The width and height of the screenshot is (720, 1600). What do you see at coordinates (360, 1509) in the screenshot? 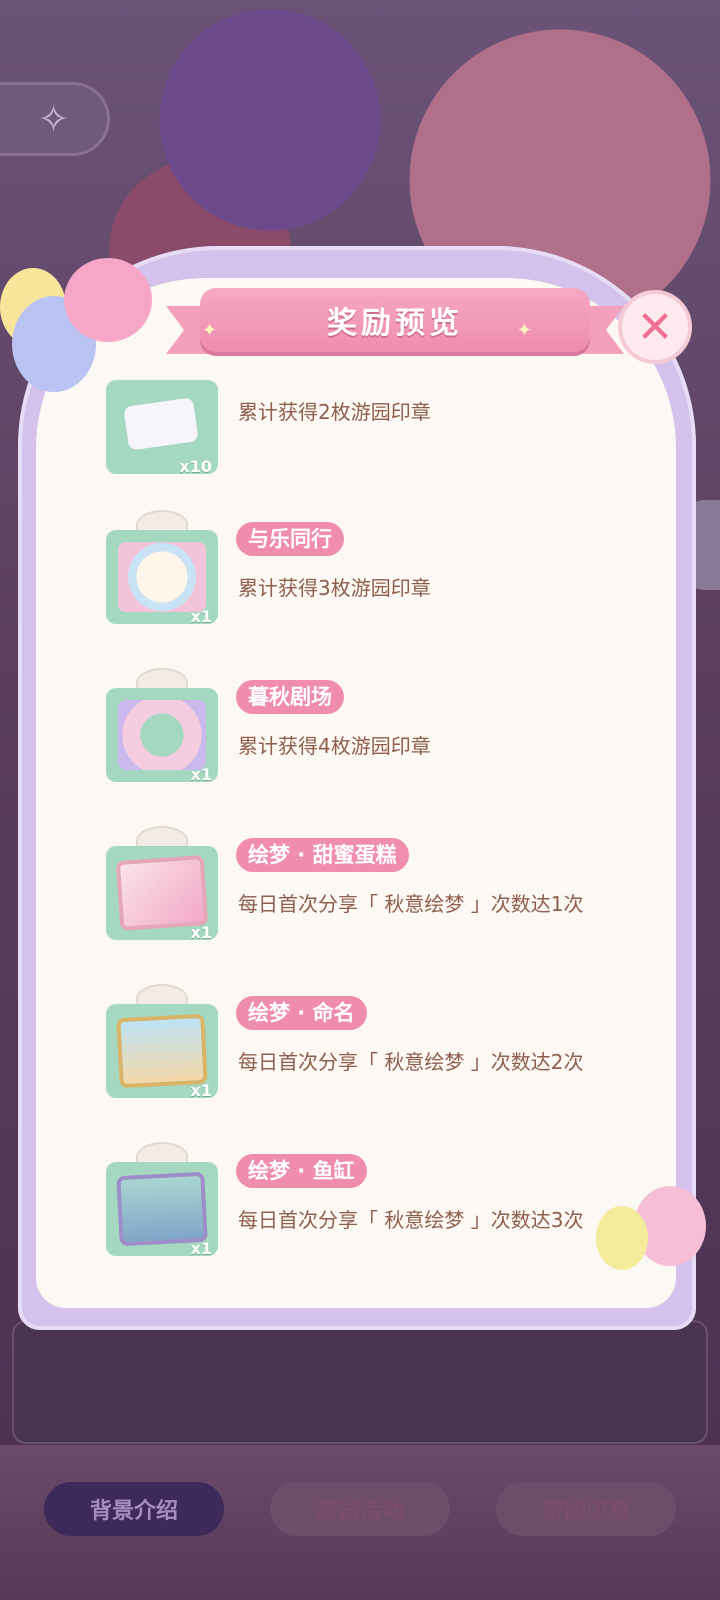
I see `tab-park-activity: 游园活动` at bounding box center [360, 1509].